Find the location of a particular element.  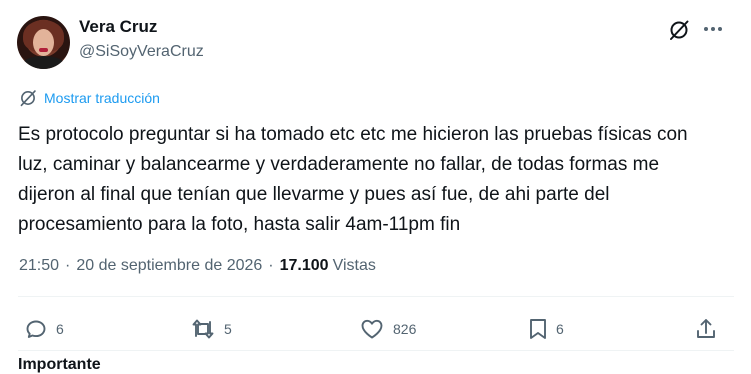

tweet-date: 20 de septiembre de 2026 is located at coordinates (169, 266).